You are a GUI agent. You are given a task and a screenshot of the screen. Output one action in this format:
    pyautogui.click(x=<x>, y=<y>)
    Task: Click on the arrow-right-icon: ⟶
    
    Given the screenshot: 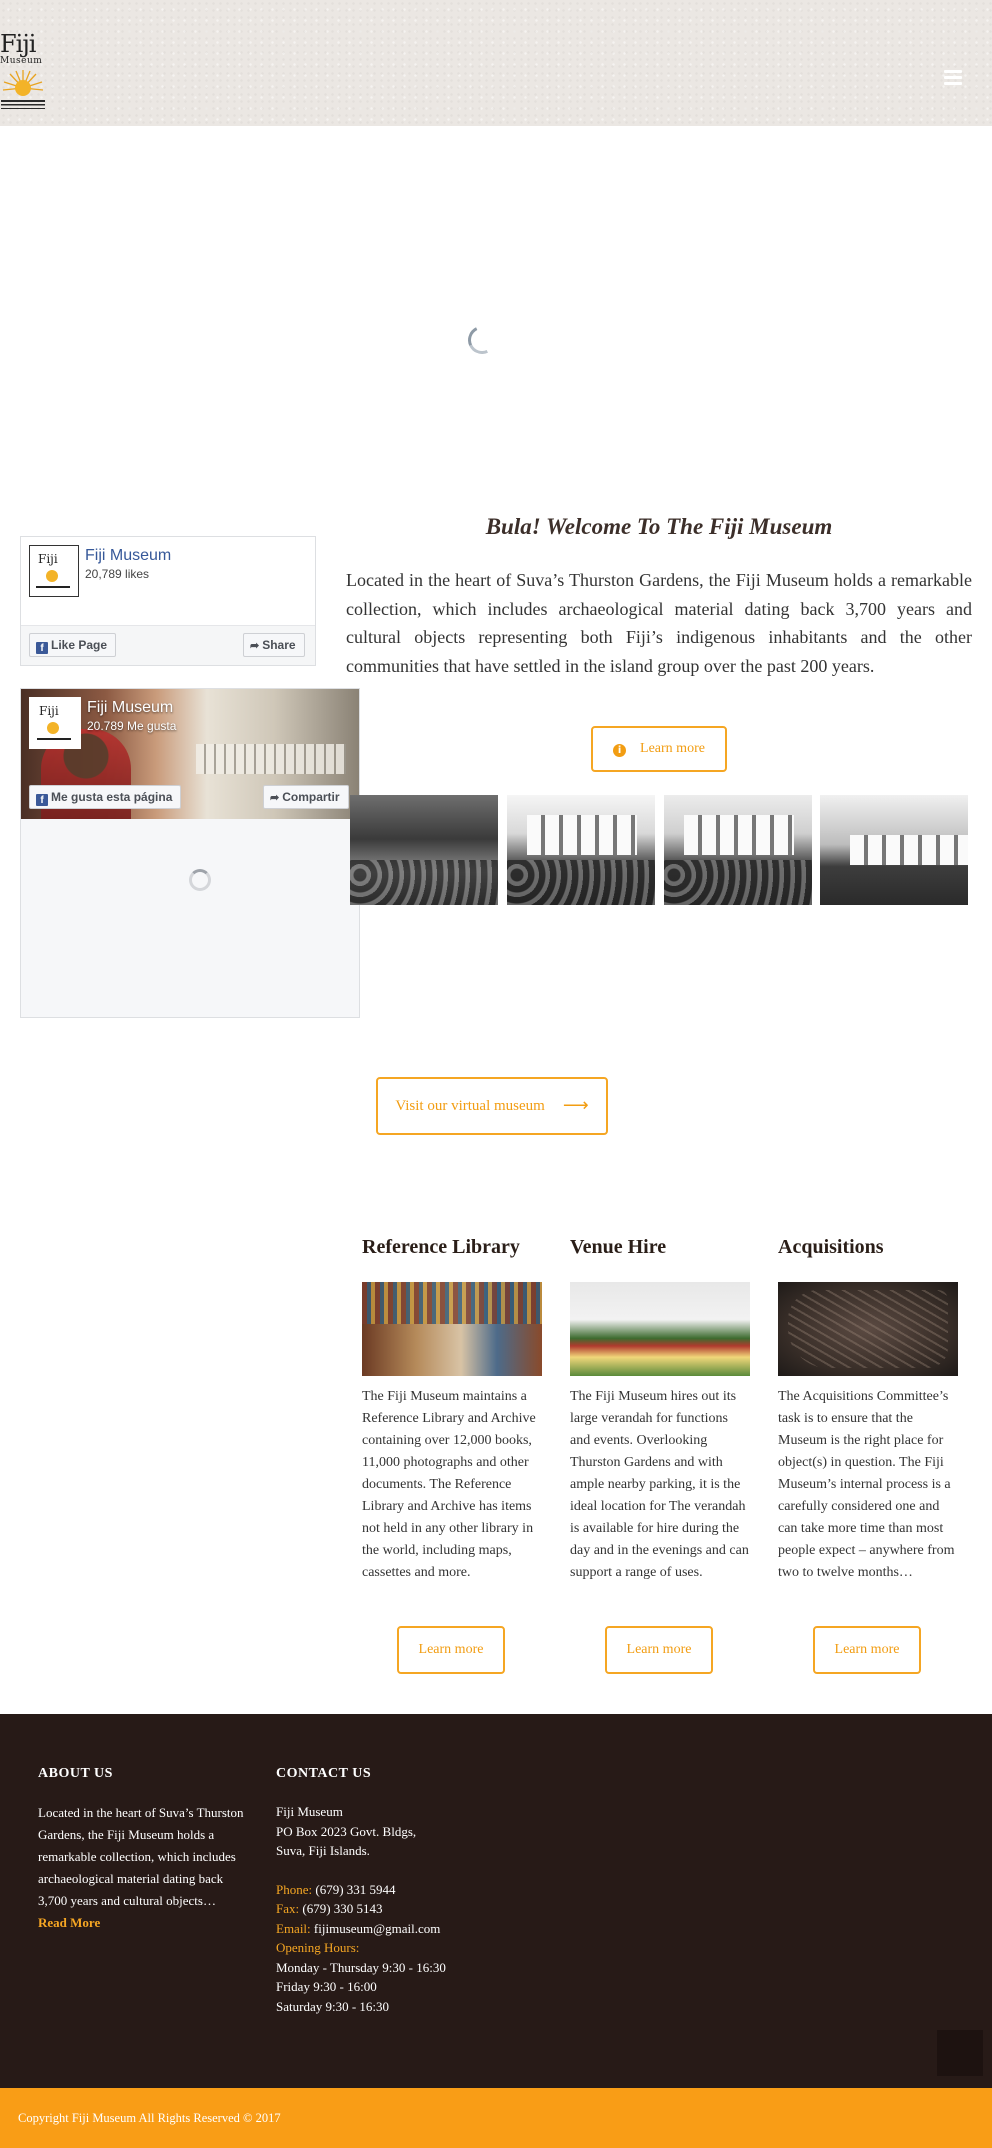 What is the action you would take?
    pyautogui.click(x=575, y=1105)
    